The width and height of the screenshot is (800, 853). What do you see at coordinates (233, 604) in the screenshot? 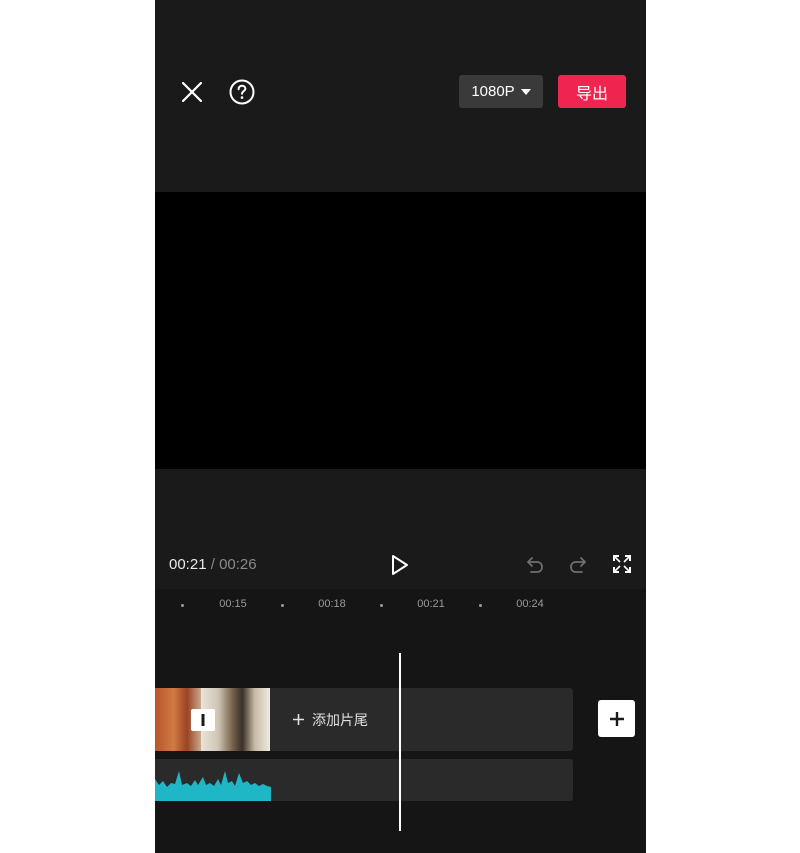
I see `ruler-tick: 00:15` at bounding box center [233, 604].